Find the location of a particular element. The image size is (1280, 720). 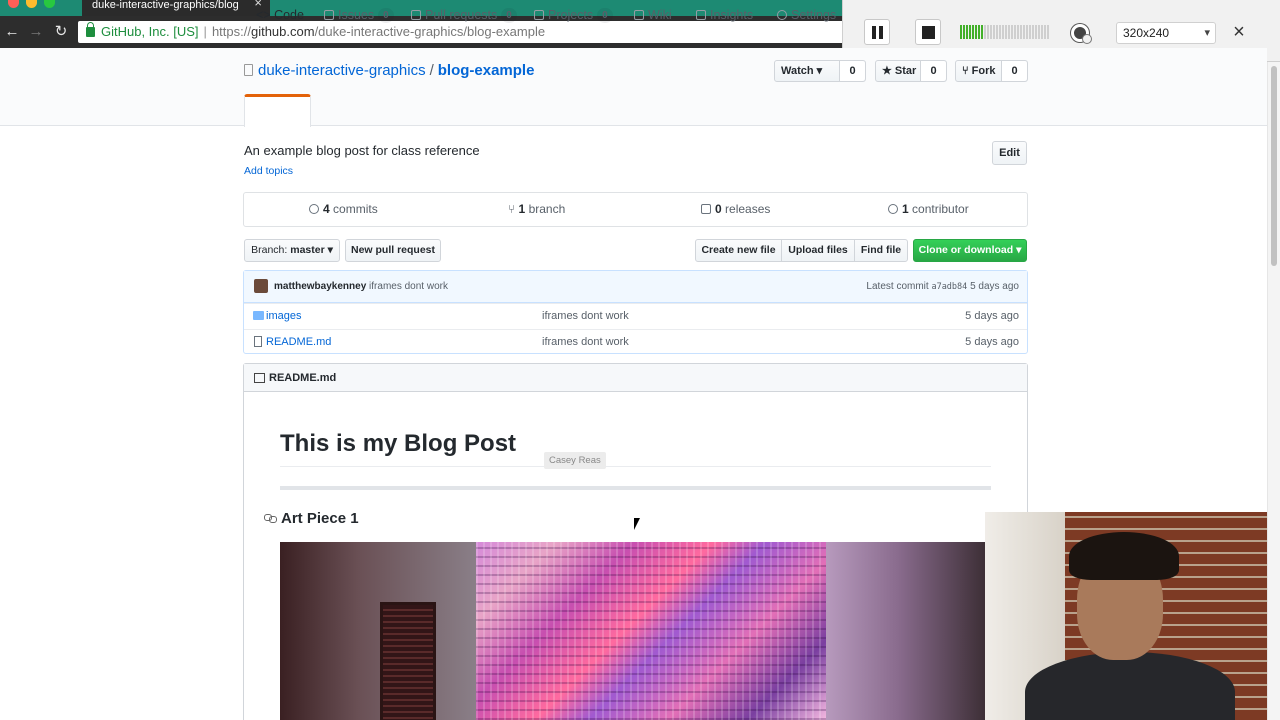

commits-label: commits is located at coordinates (355, 209).